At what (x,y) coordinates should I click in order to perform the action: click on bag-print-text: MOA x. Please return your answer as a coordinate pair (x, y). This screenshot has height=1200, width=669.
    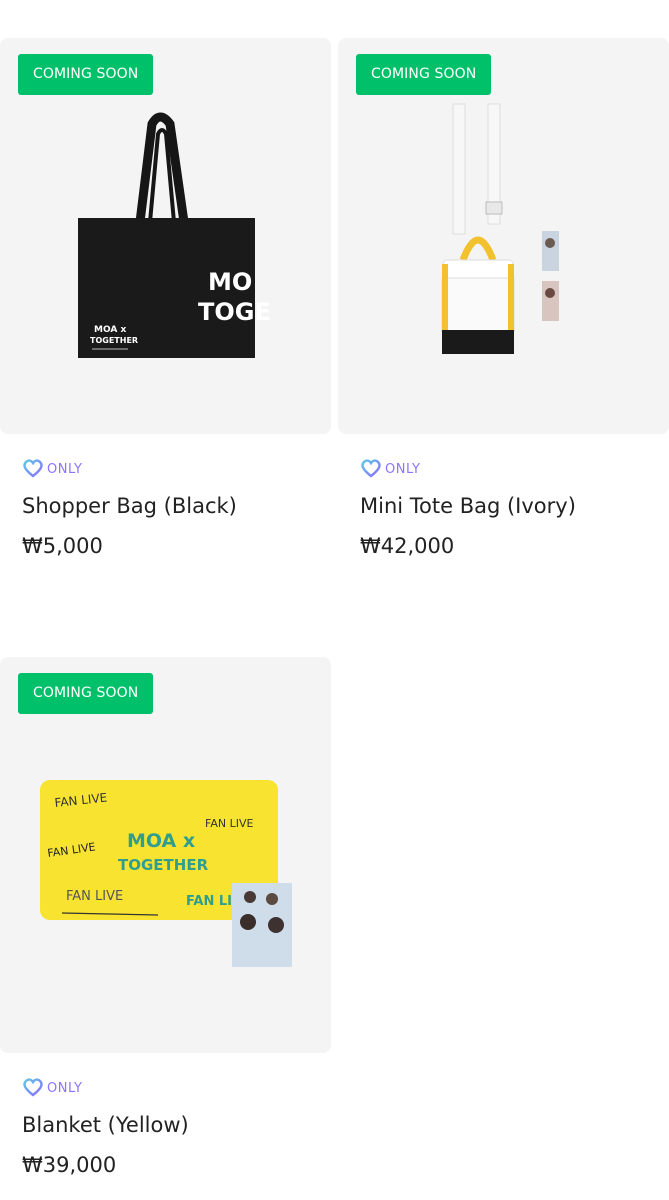
    Looking at the image, I should click on (110, 330).